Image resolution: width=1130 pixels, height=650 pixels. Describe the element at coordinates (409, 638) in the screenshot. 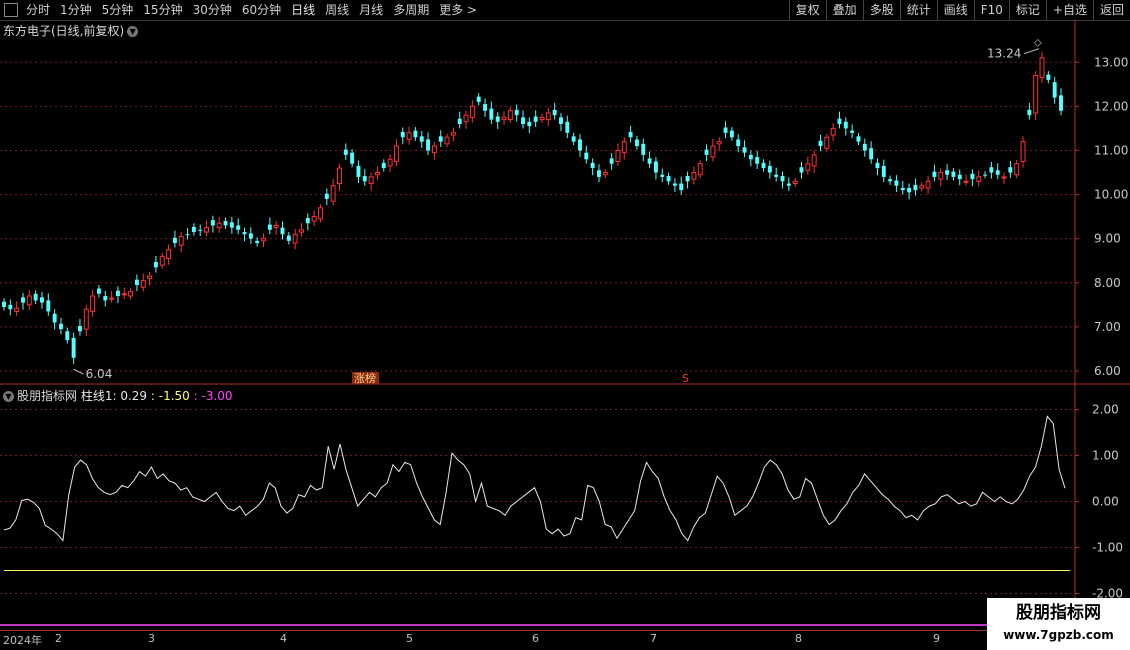

I see `month-label: 5` at that location.